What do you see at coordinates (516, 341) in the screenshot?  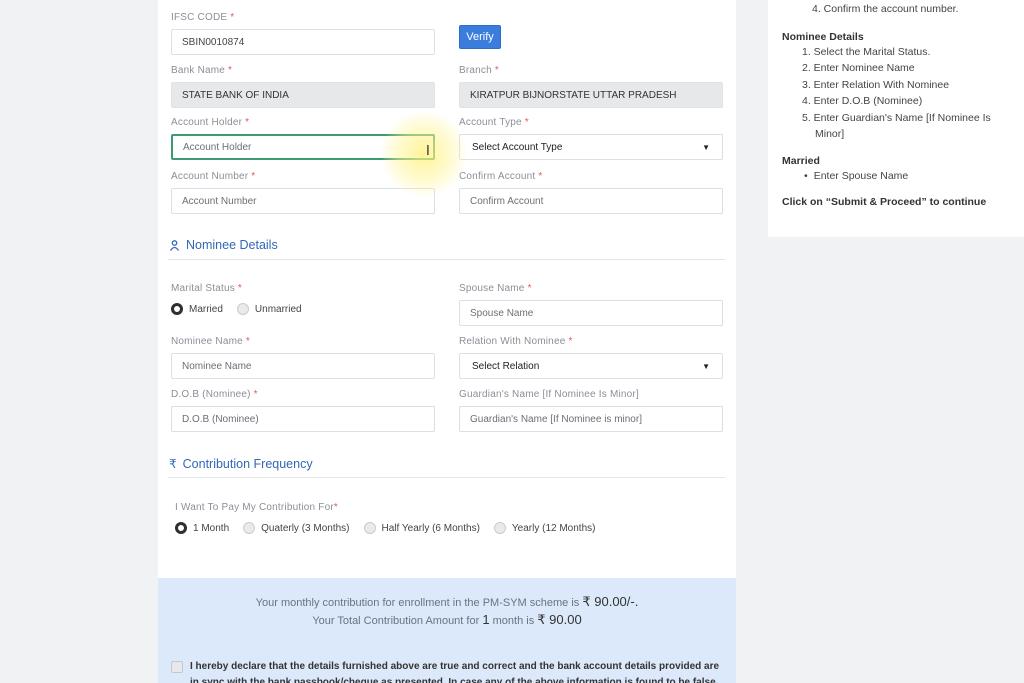 I see `relation-label: Relation With Nominee *` at bounding box center [516, 341].